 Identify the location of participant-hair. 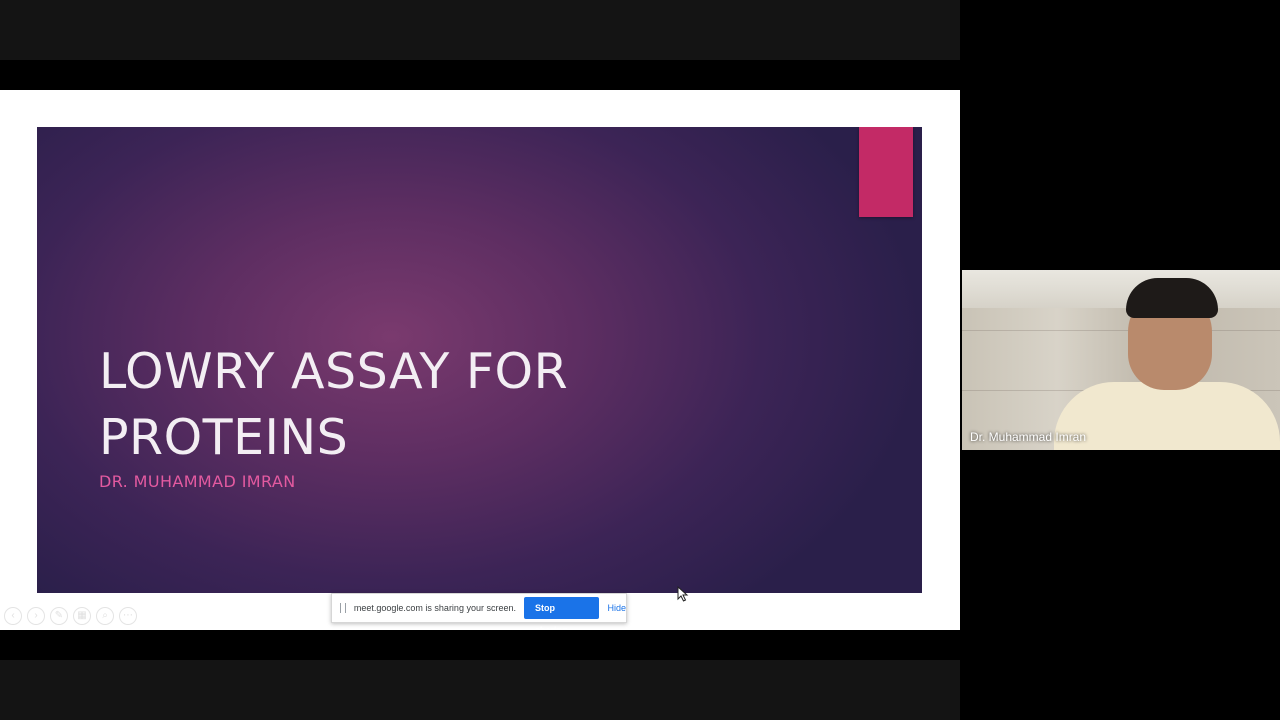
(1172, 298).